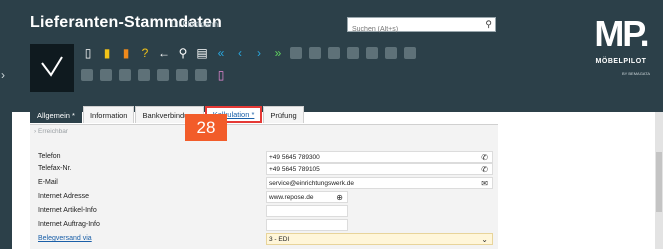  Describe the element at coordinates (240, 53) in the screenshot. I see `previous-record-icon: ‹` at that location.